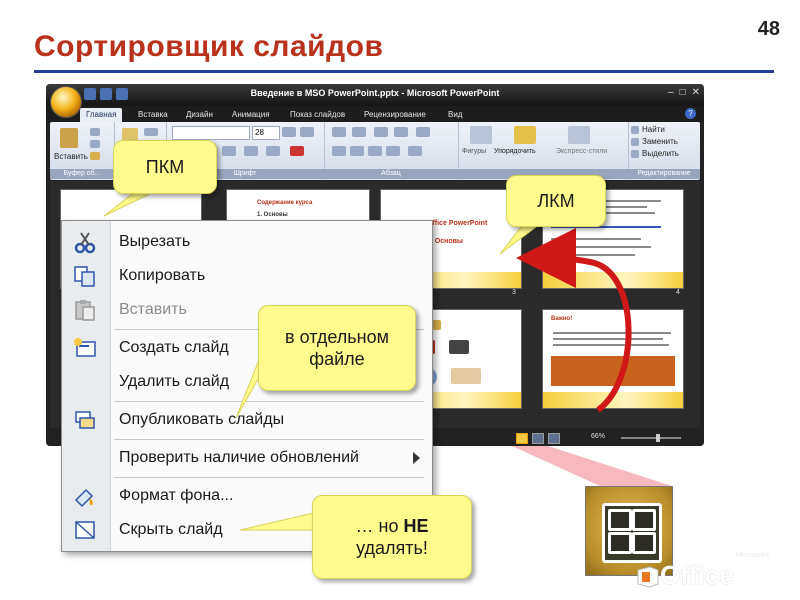 Image resolution: width=800 pixels, height=600 pixels. Describe the element at coordinates (632, 533) in the screenshot. I see `slide-sorter-icon` at that location.